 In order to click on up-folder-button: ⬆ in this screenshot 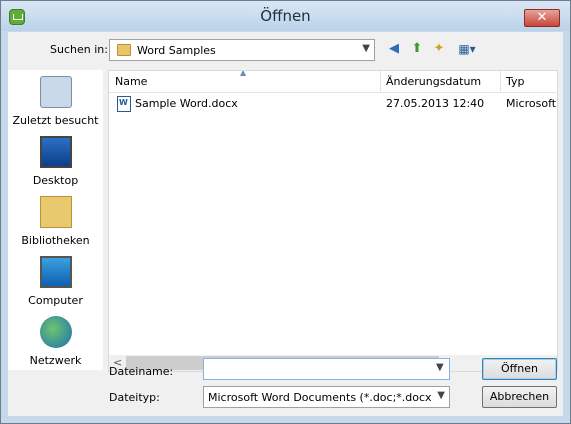, I will do `click(417, 49)`.